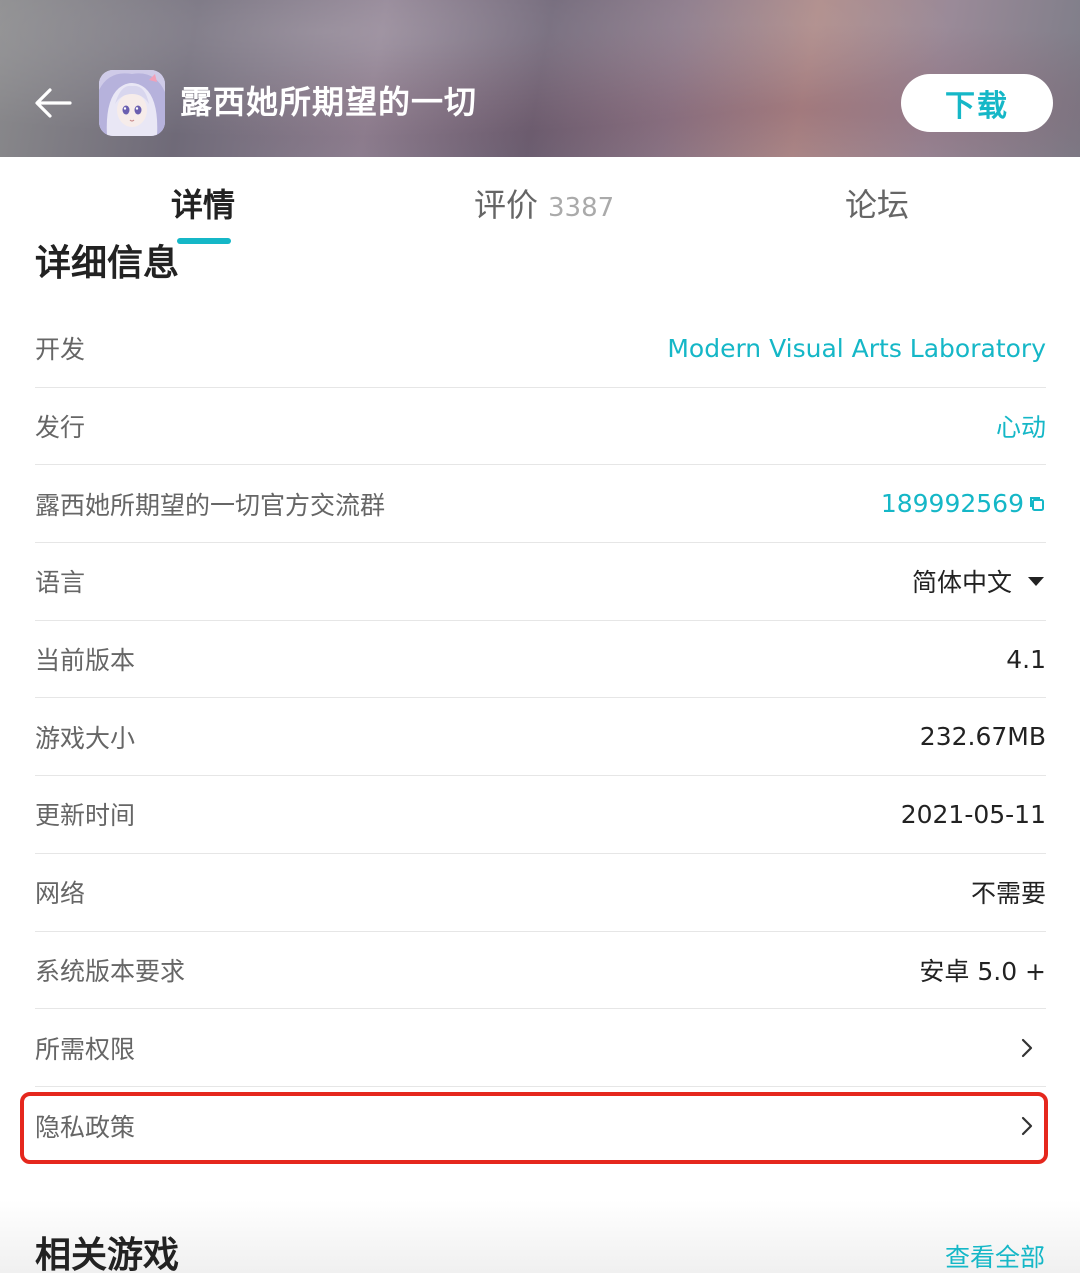  I want to click on details-section-title: 详细信息, so click(107, 263).